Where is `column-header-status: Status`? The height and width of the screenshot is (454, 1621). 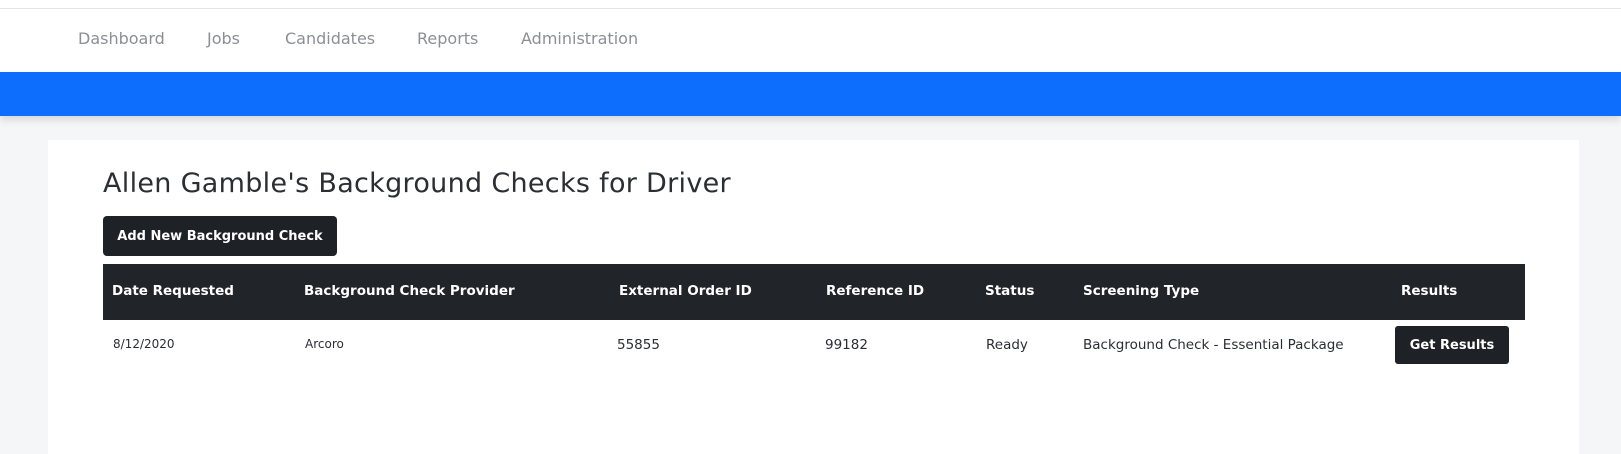 column-header-status: Status is located at coordinates (1010, 291).